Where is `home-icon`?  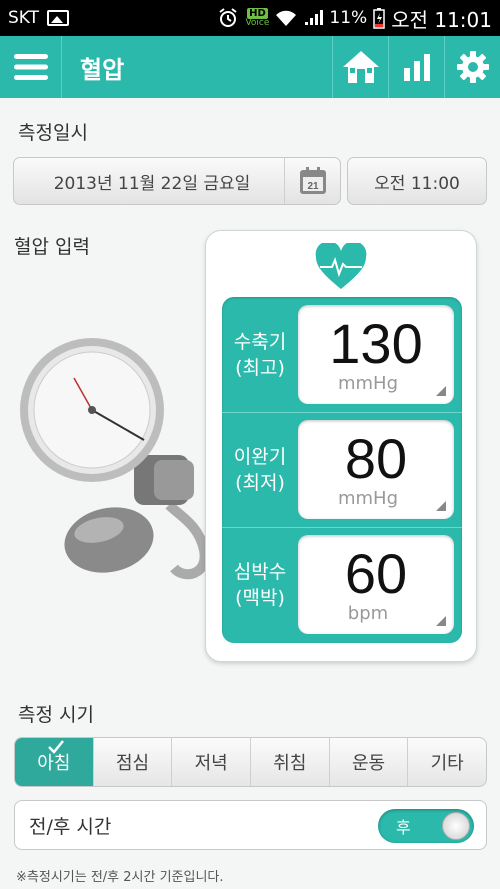
home-icon is located at coordinates (360, 67).